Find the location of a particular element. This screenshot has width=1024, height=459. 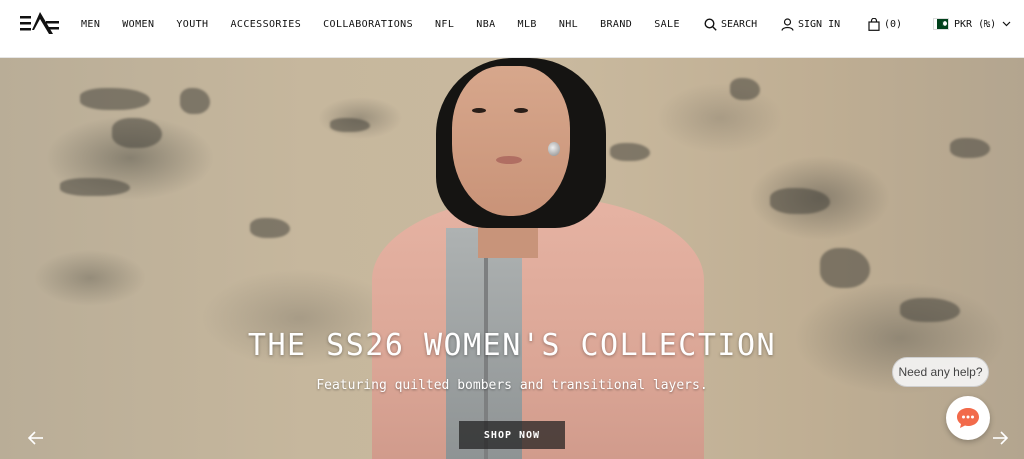

shop-now-button: SHOP NOW is located at coordinates (512, 435).